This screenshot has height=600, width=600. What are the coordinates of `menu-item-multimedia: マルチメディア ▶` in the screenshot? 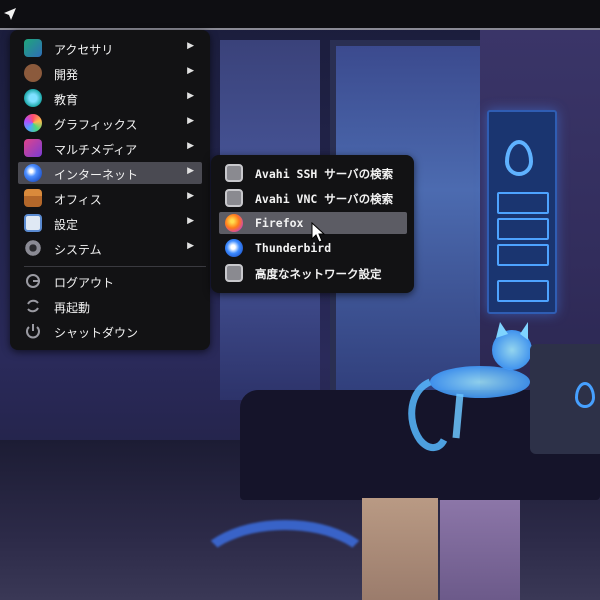 It's located at (110, 148).